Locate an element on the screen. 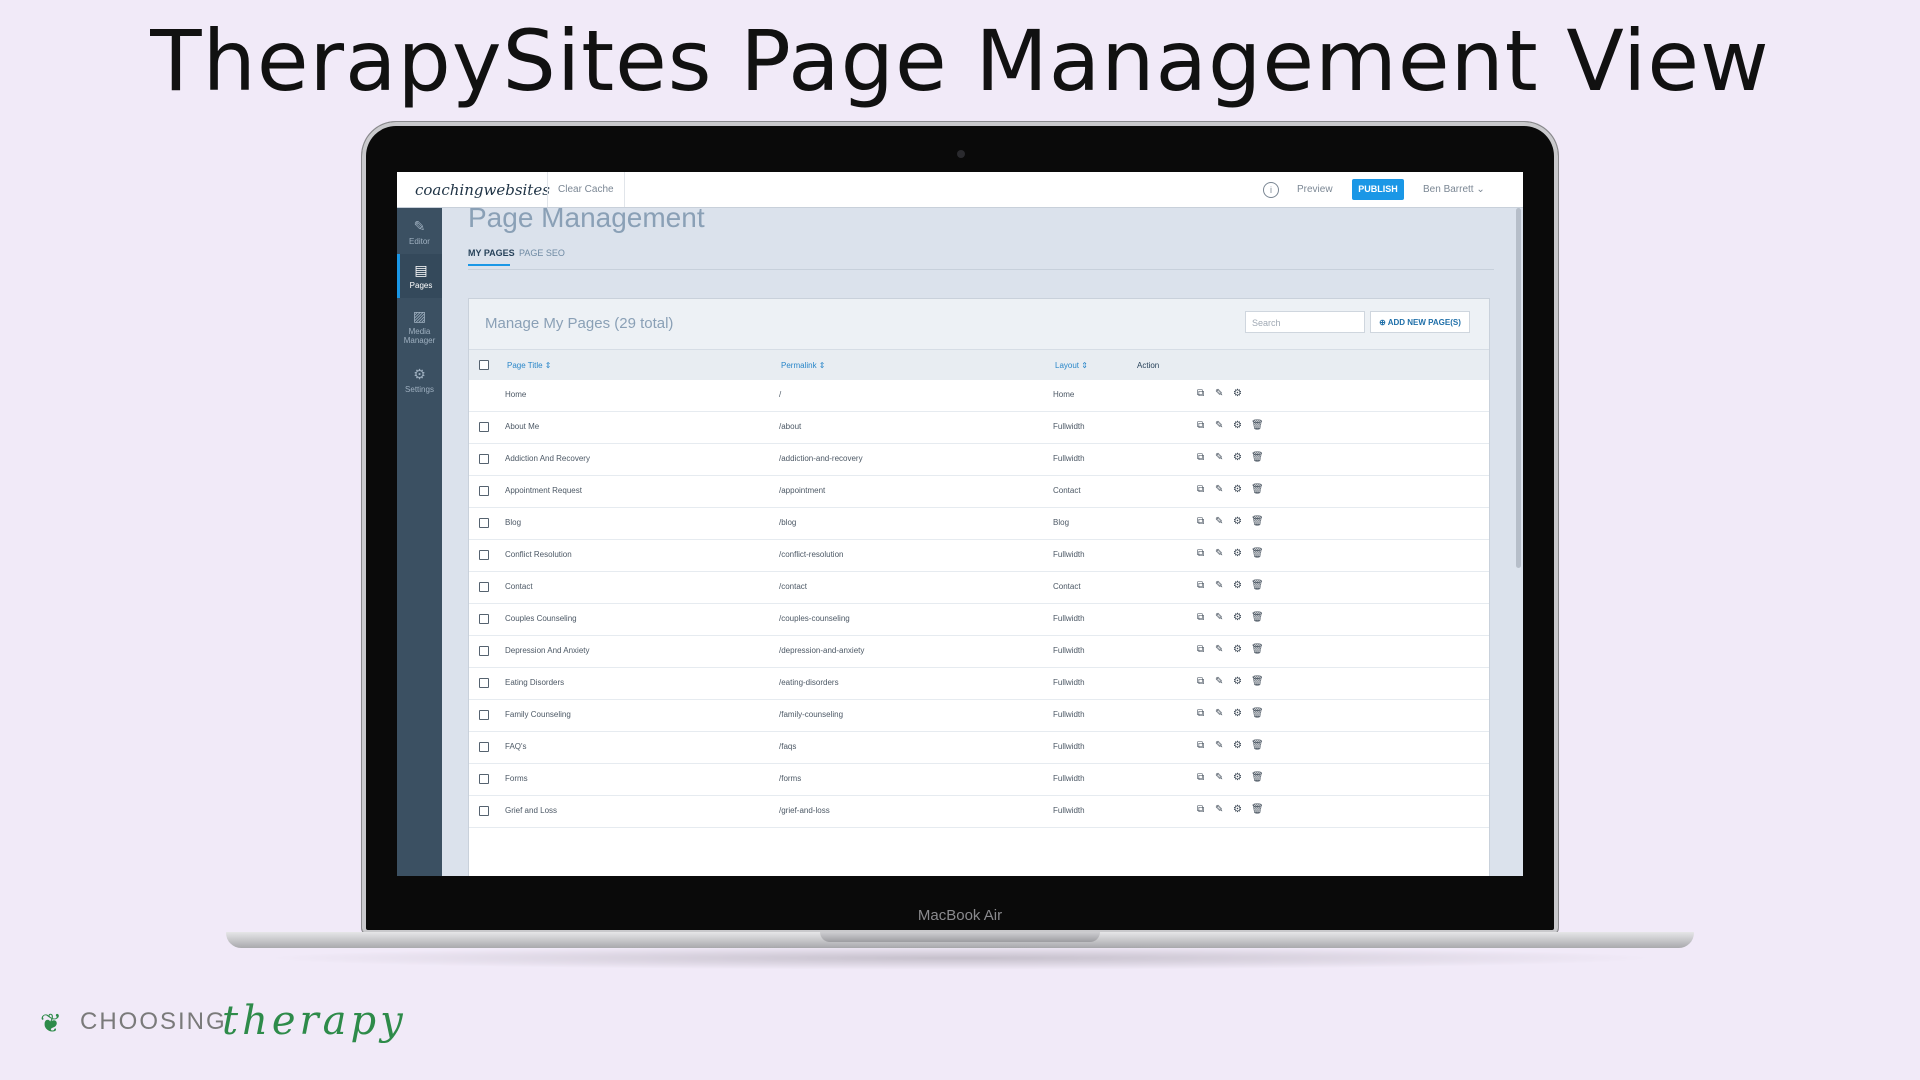 This screenshot has width=1920, height=1080. column-permalink: Permalink ⇕ is located at coordinates (803, 365).